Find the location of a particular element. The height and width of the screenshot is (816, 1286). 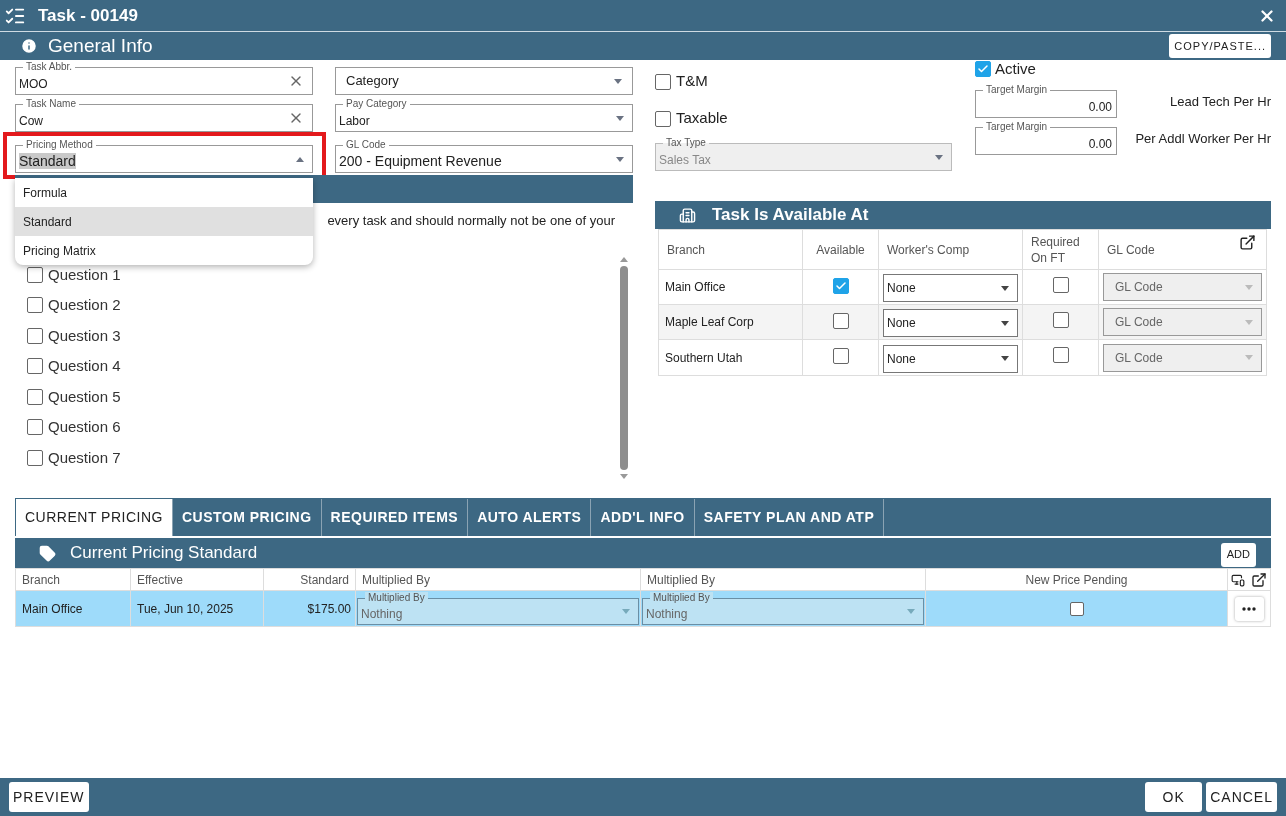

checkbox-label: Taxable is located at coordinates (702, 118).